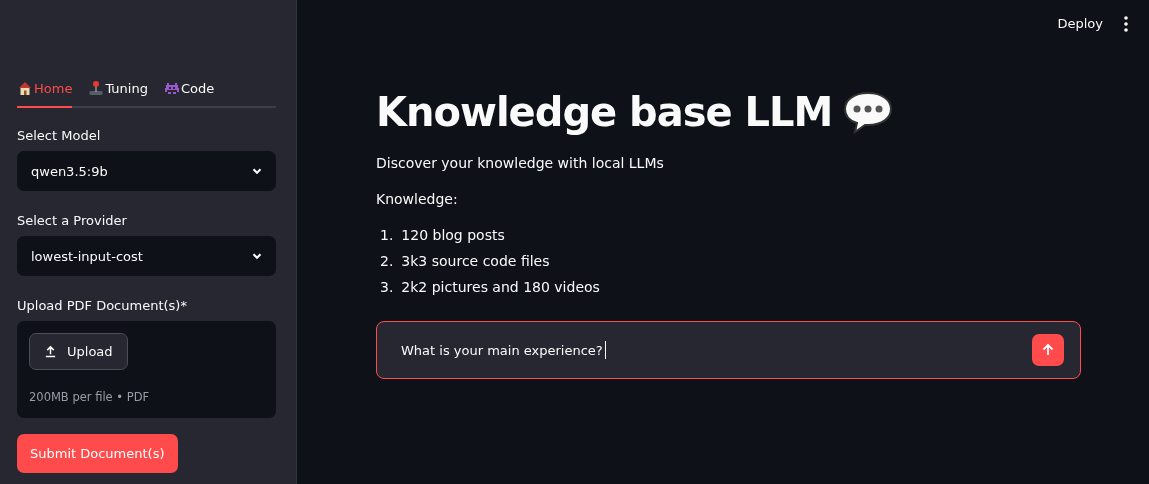  What do you see at coordinates (72, 220) in the screenshot?
I see `field-label: Select a Provider` at bounding box center [72, 220].